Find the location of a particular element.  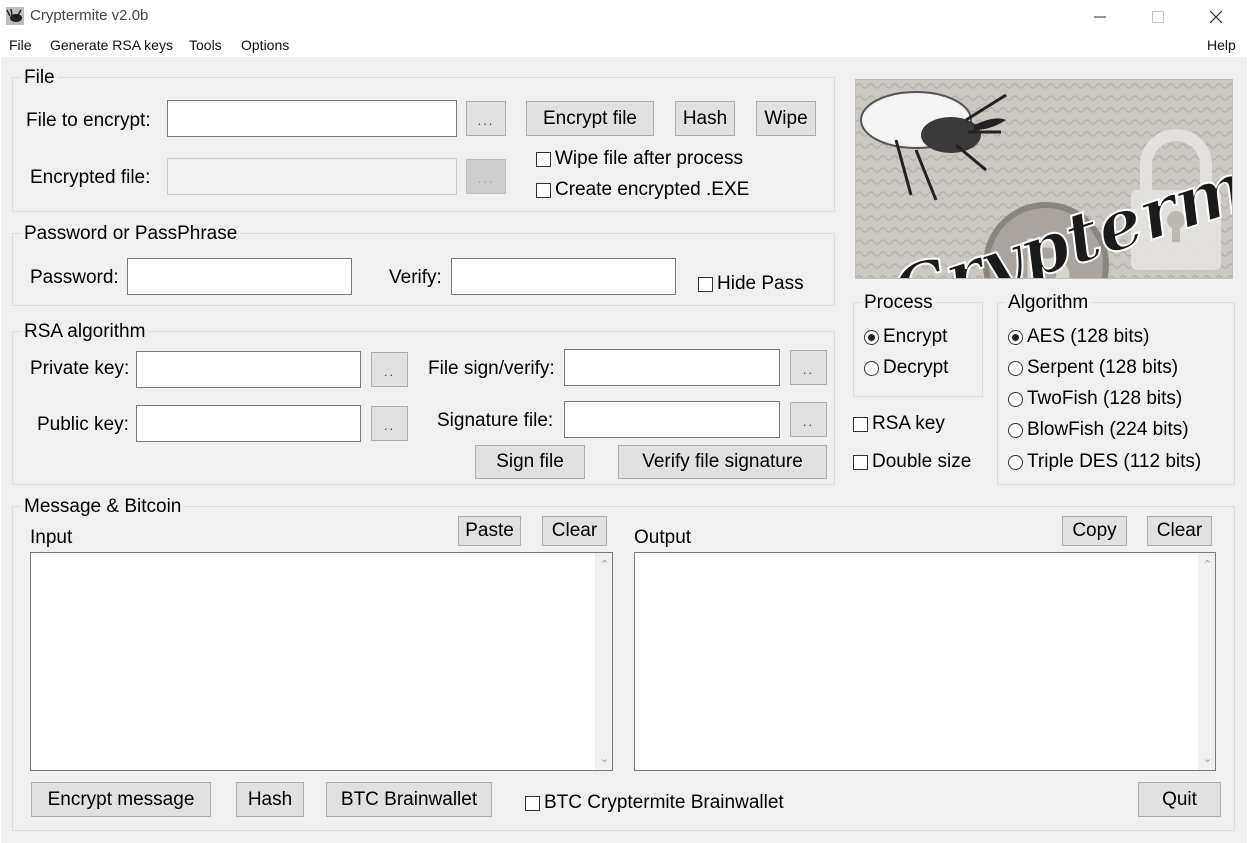

algo-blowfish-radio: BlowFish (224 bits) is located at coordinates (1098, 430).